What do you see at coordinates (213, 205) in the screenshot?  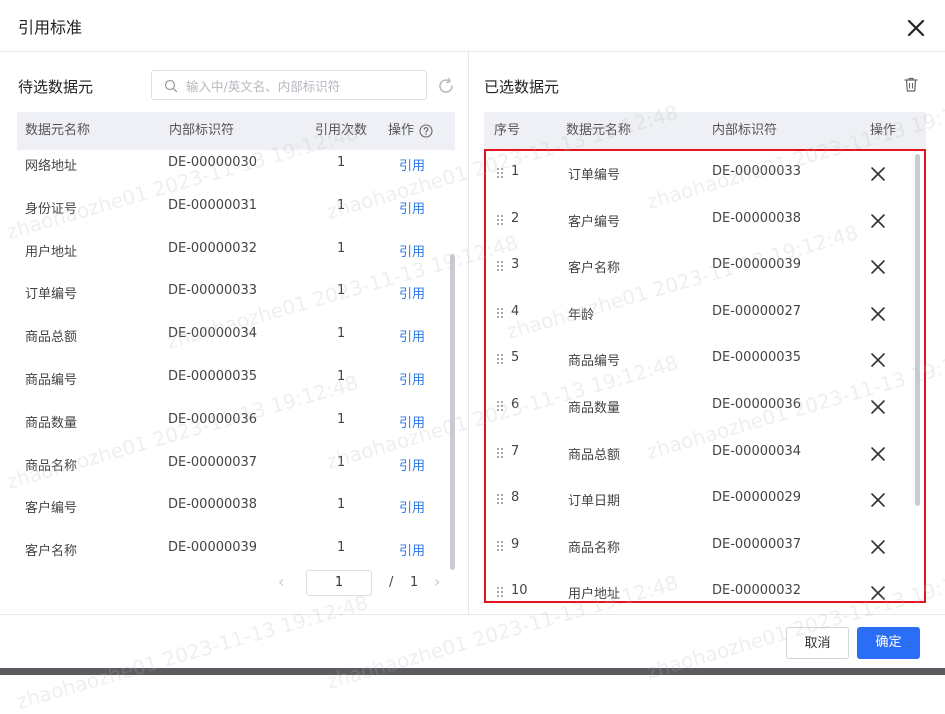 I see `cell-id: DE-00000031` at bounding box center [213, 205].